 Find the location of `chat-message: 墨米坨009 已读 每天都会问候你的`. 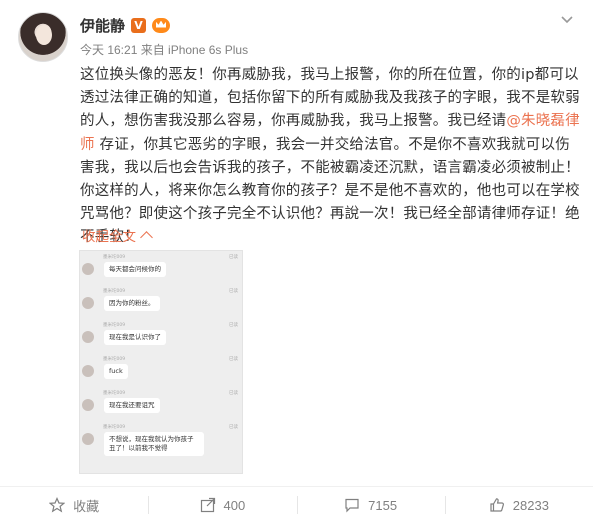

chat-message: 墨米坨009 已读 每天都会问候你的 is located at coordinates (161, 272).